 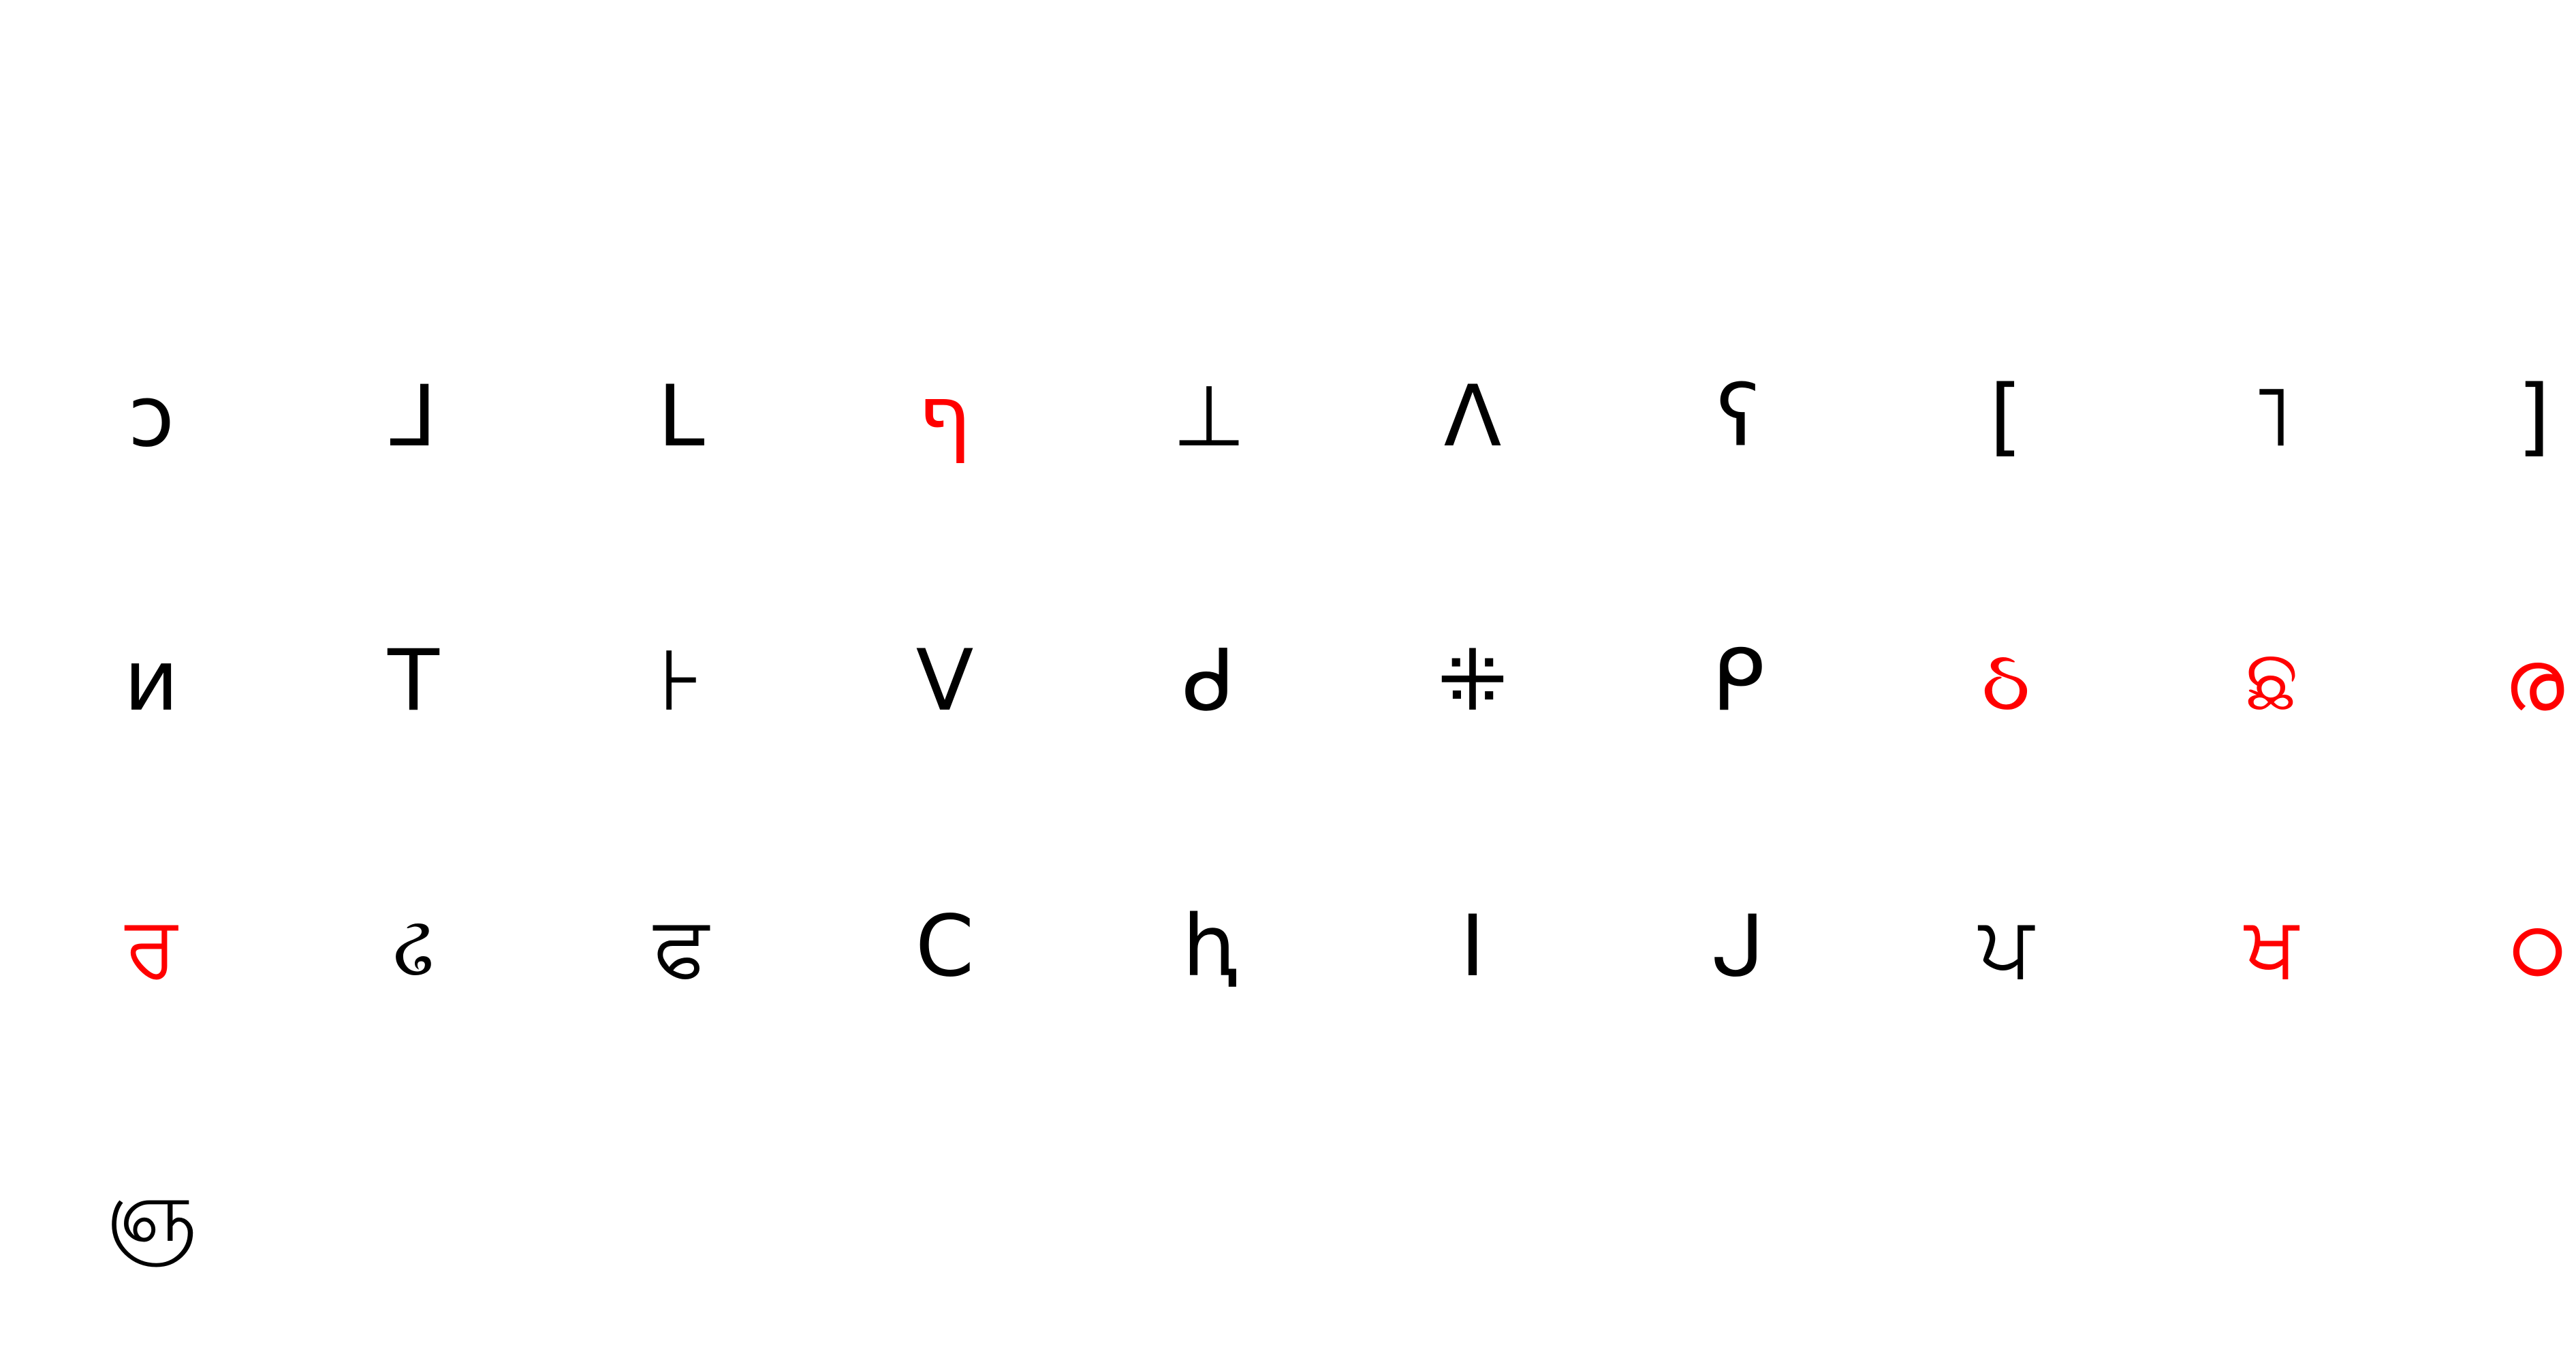 I want to click on glyph-cell: ᒍ, so click(x=1738, y=947).